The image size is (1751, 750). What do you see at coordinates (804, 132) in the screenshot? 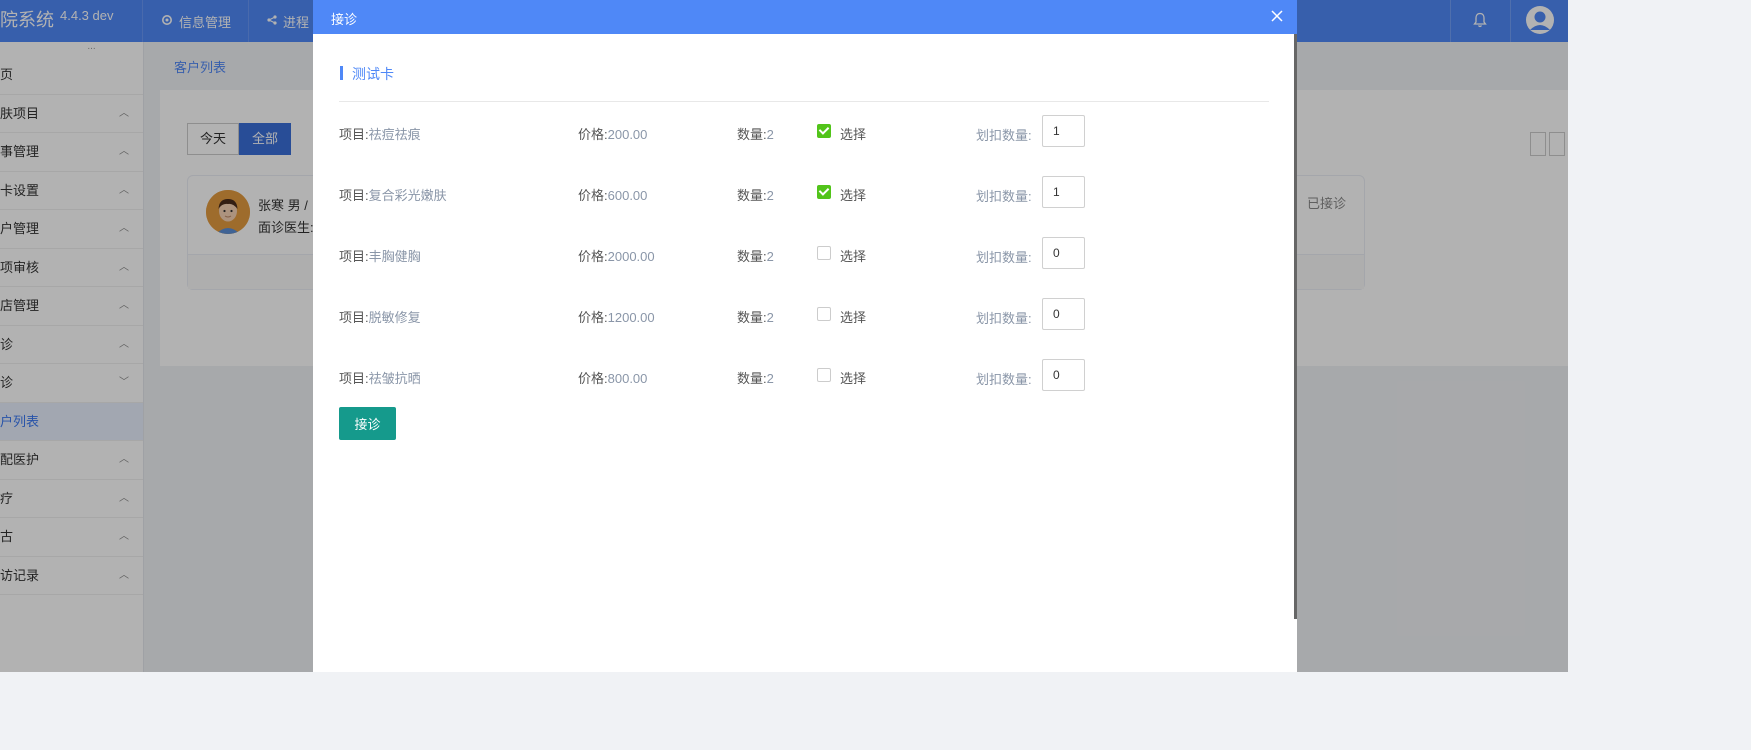
I see `project-row: 项目:祛痘祛痕 价格:200.00 数量:2 选择 划扣数量:` at bounding box center [804, 132].